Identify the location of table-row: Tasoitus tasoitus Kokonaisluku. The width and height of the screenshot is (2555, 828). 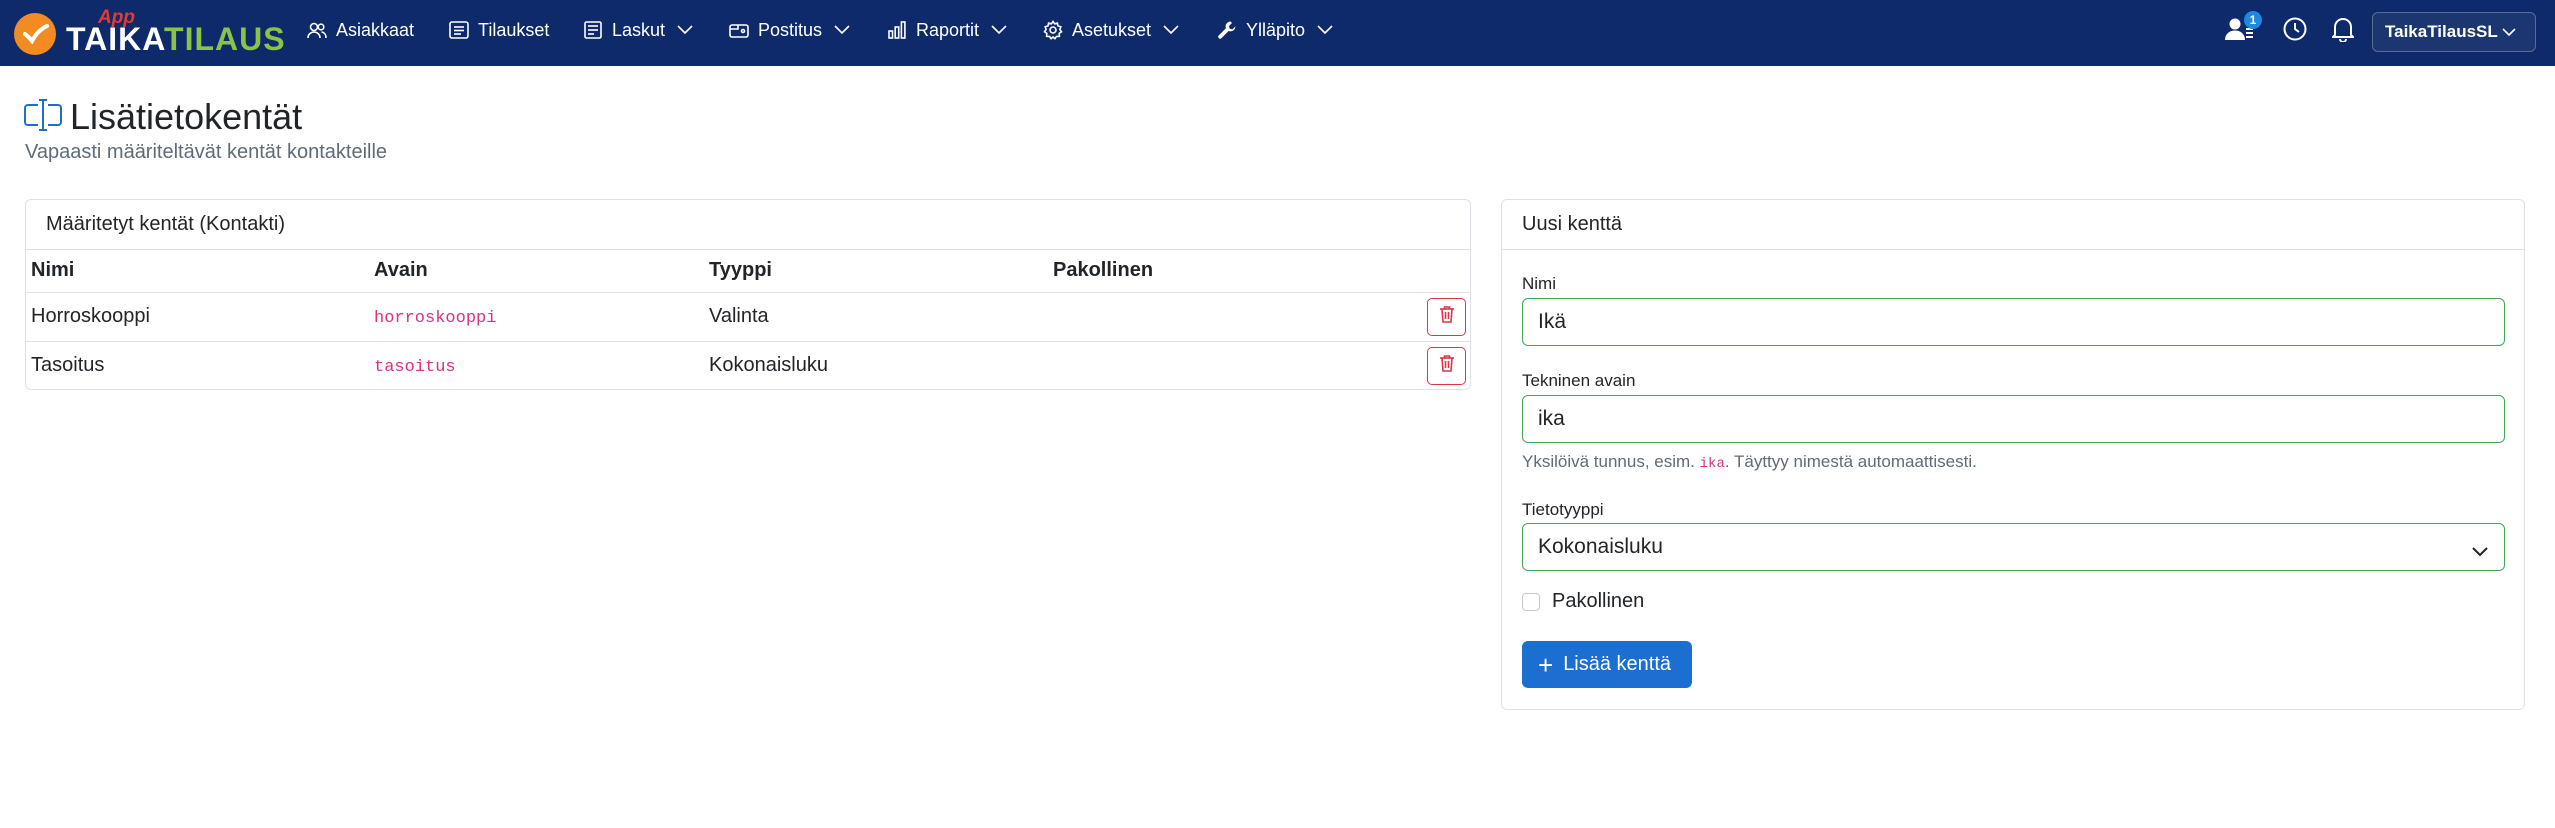
(748, 365).